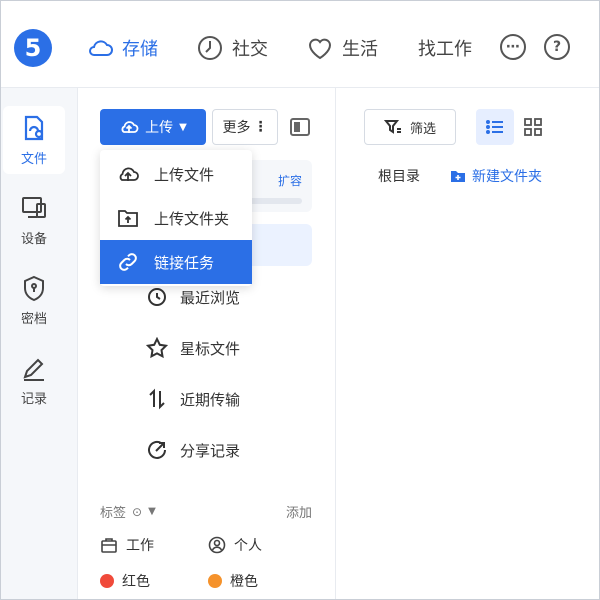  Describe the element at coordinates (33, 399) in the screenshot. I see `rail-item-records-label: 记录` at that location.